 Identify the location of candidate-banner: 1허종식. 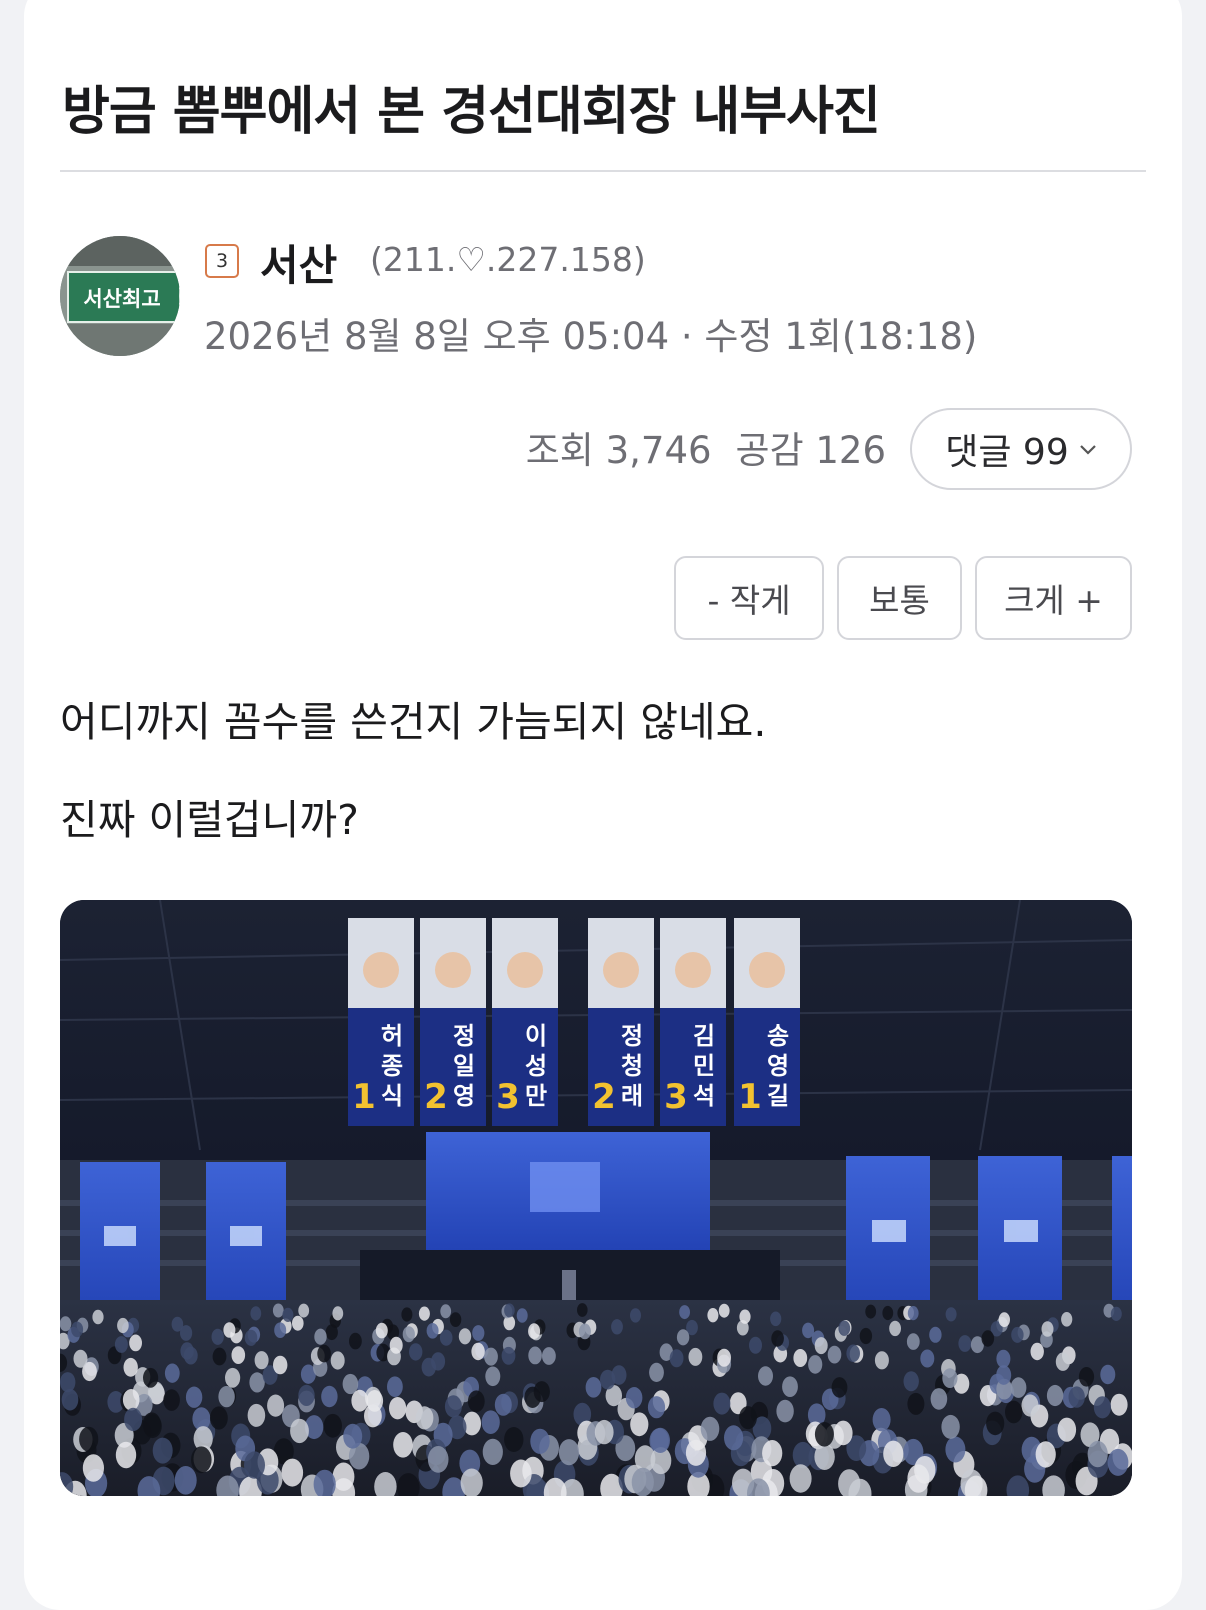
(381, 1022).